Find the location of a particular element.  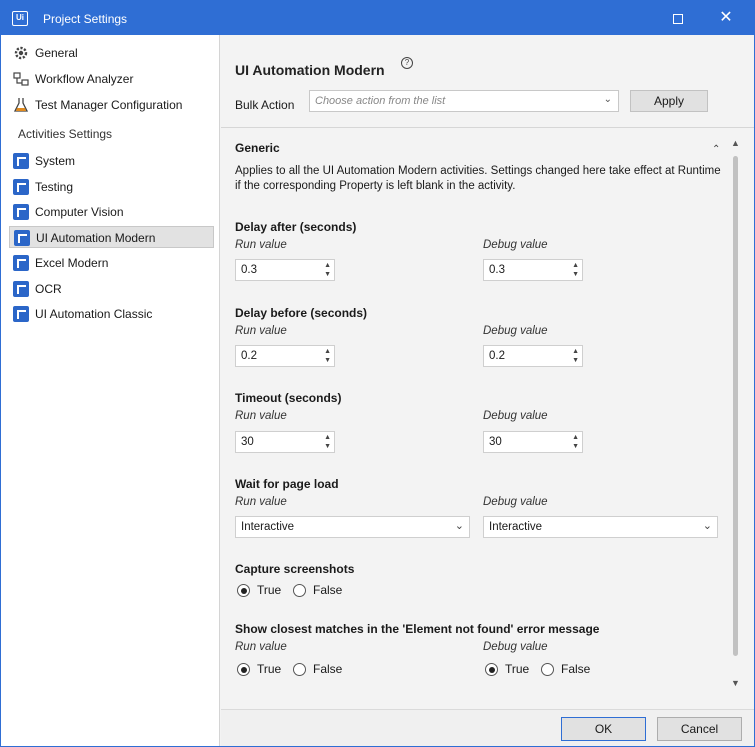

ok-button: OK is located at coordinates (603, 729).